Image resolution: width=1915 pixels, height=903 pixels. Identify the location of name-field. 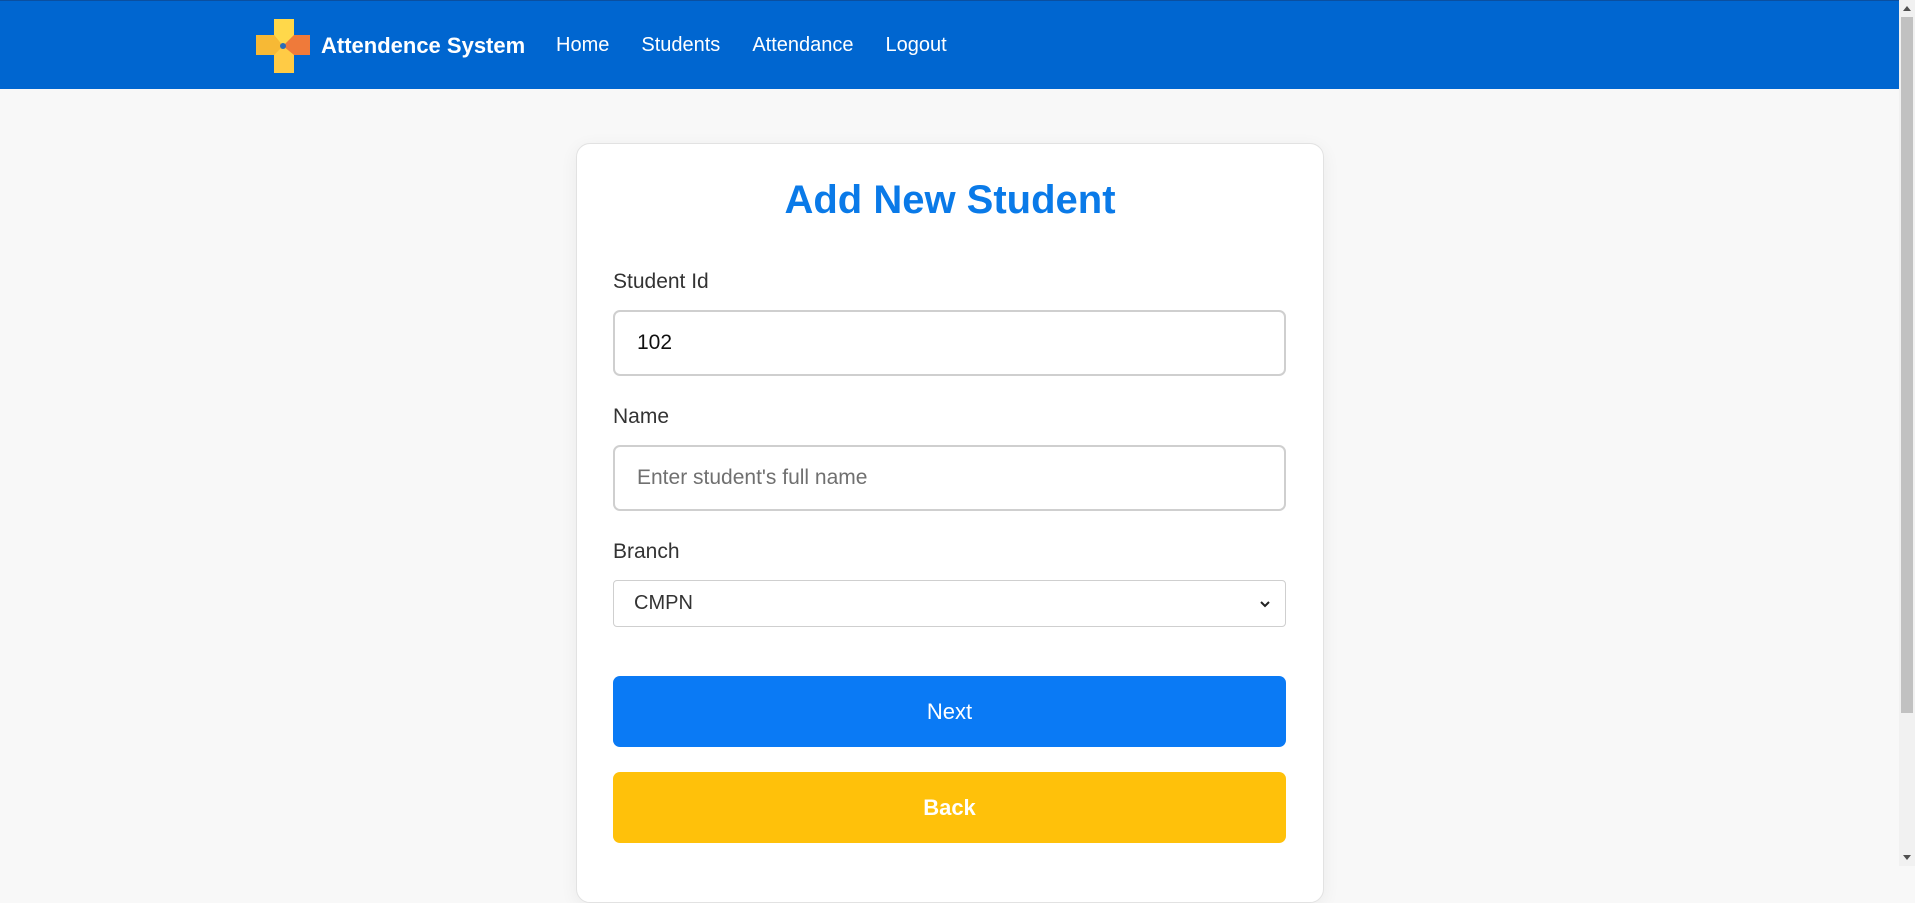
(949, 478).